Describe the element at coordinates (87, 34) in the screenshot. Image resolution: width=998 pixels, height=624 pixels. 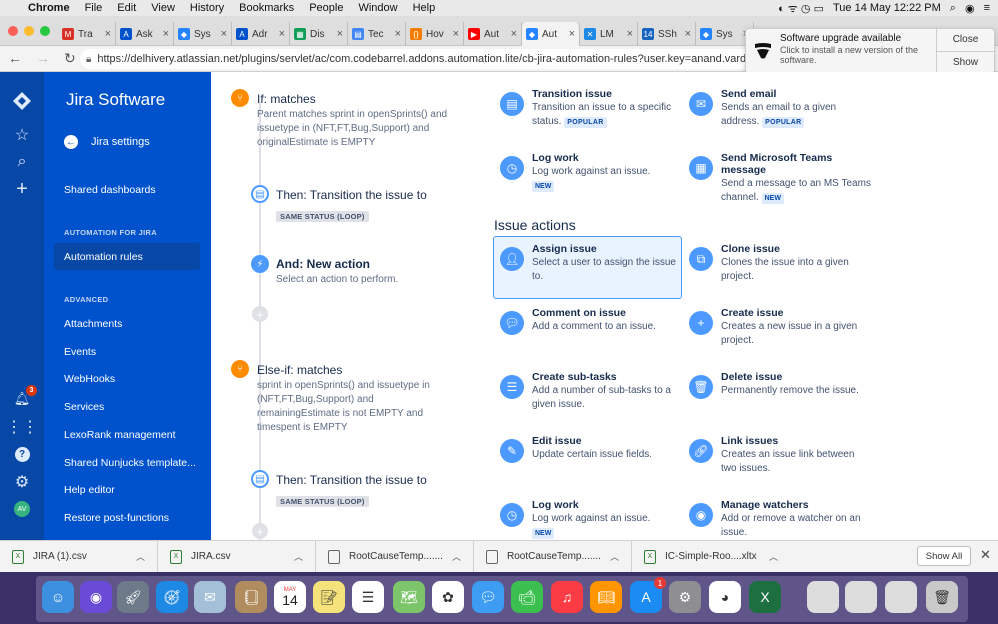
I see `browser-tab: M Tra ×` at that location.